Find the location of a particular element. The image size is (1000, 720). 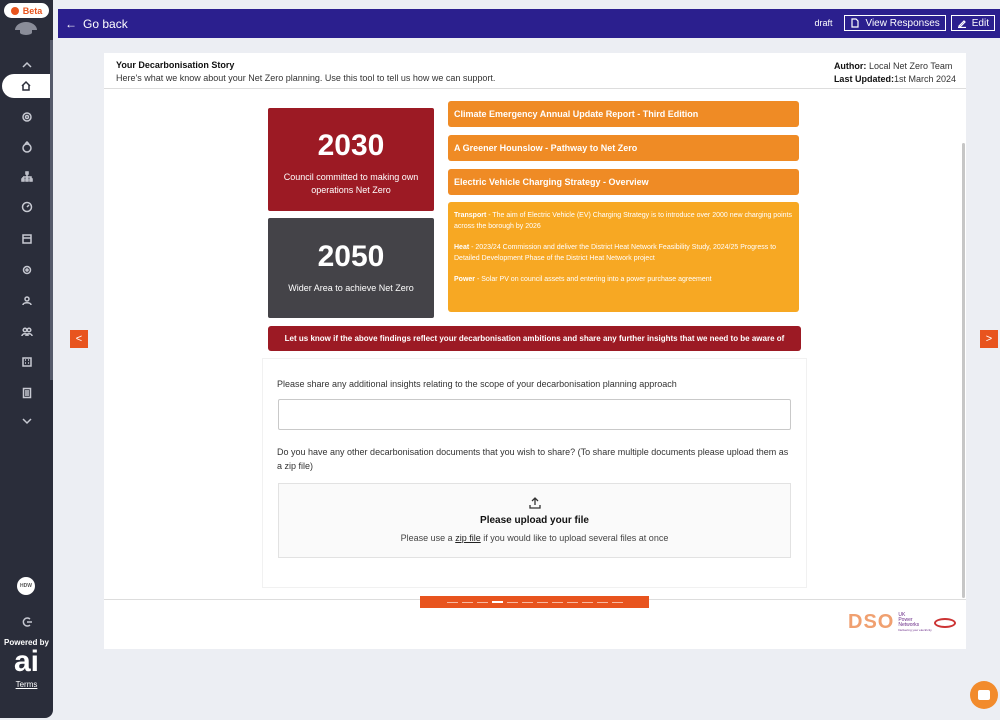

sidebar-item-logout is located at coordinates (26, 622).